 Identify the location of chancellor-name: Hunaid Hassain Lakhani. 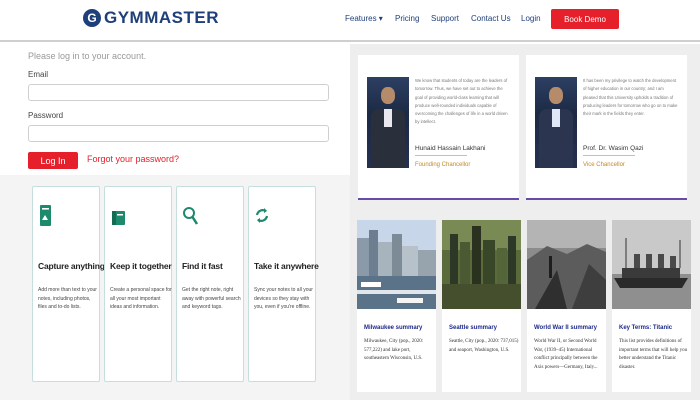
(450, 148).